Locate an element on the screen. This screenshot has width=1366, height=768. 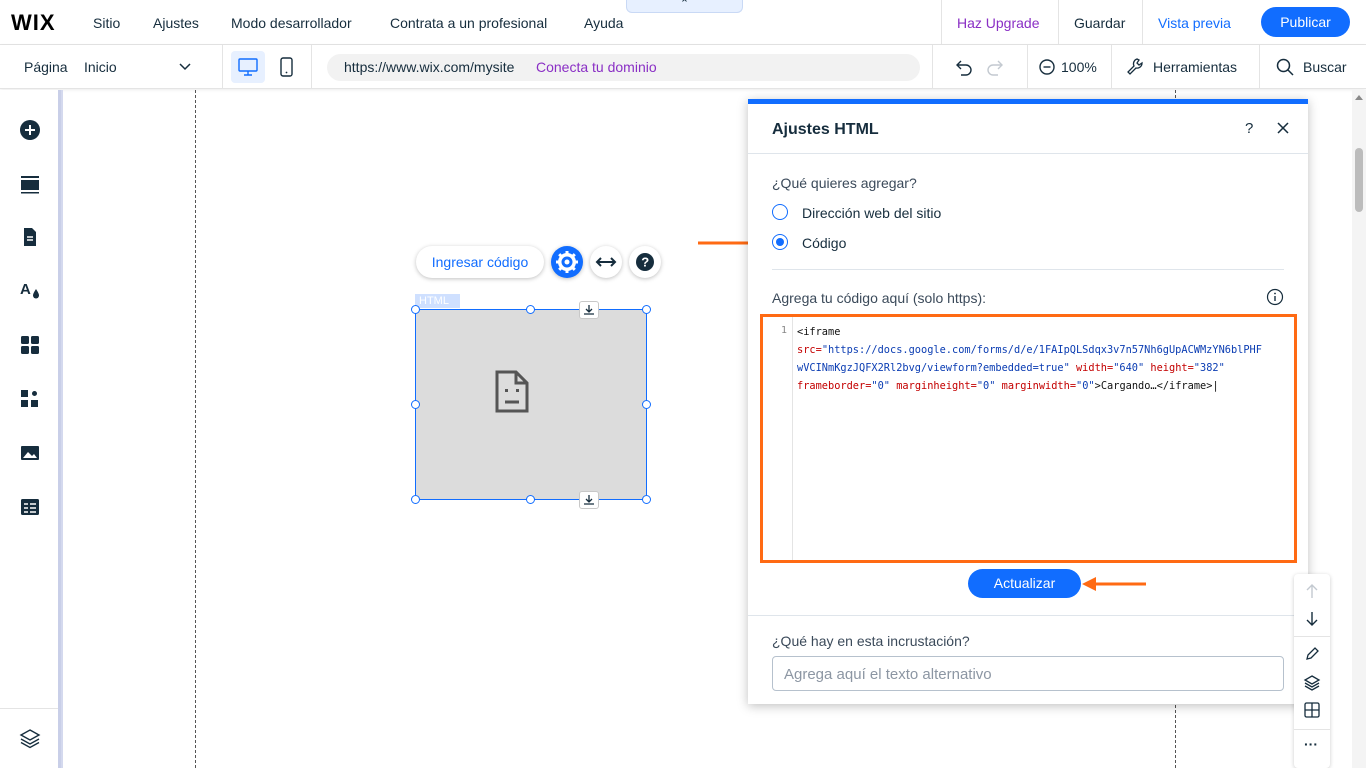
left-sidebar: A is located at coordinates (30, 429).